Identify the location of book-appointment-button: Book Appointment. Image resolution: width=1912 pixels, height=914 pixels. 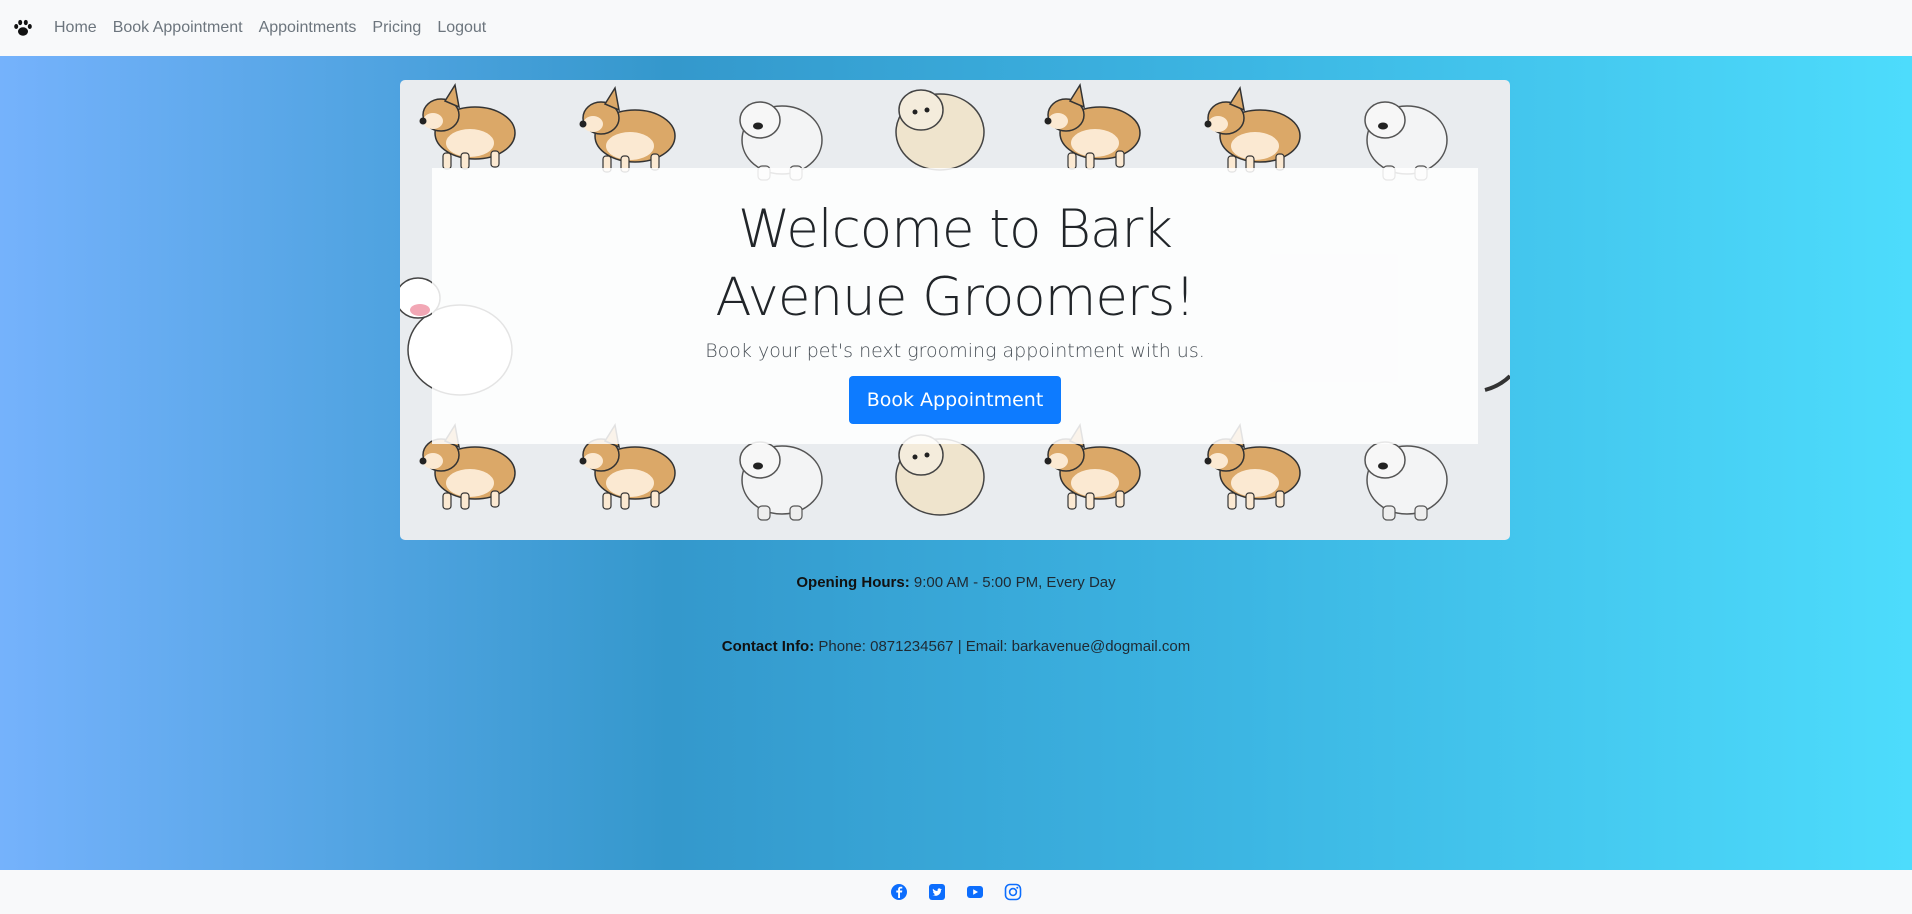
(955, 400).